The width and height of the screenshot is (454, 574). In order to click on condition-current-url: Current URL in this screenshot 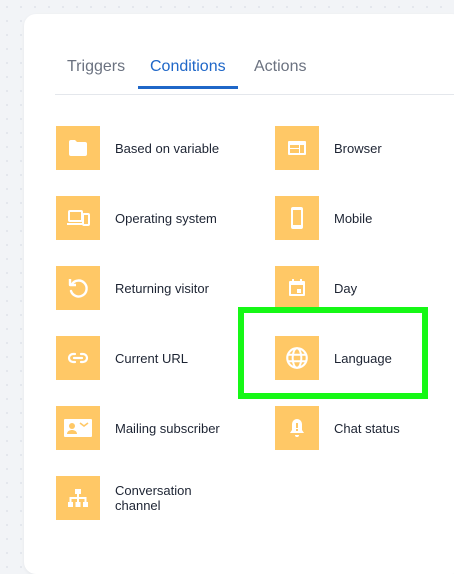, I will do `click(150, 358)`.